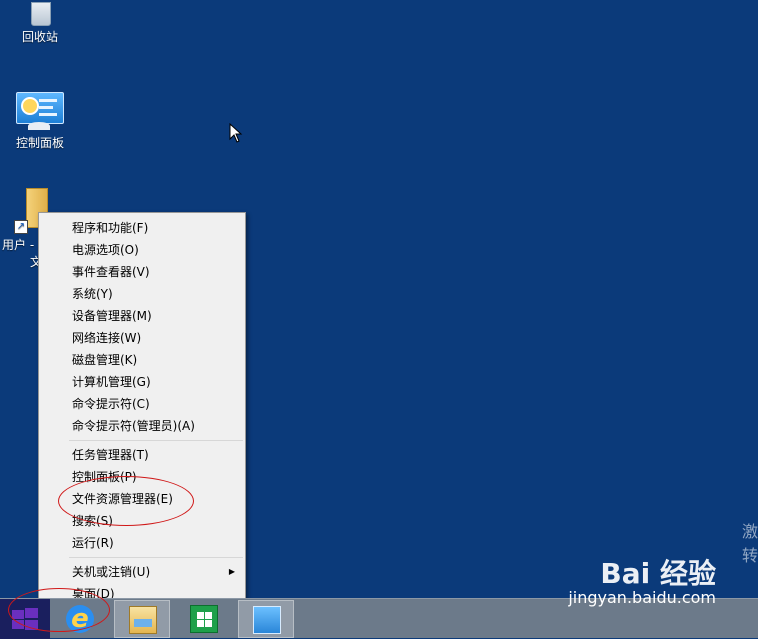 The image size is (758, 639). Describe the element at coordinates (142, 426) in the screenshot. I see `menu-item-command-prompt-admin: 命令提示符(管理员)(A)` at that location.